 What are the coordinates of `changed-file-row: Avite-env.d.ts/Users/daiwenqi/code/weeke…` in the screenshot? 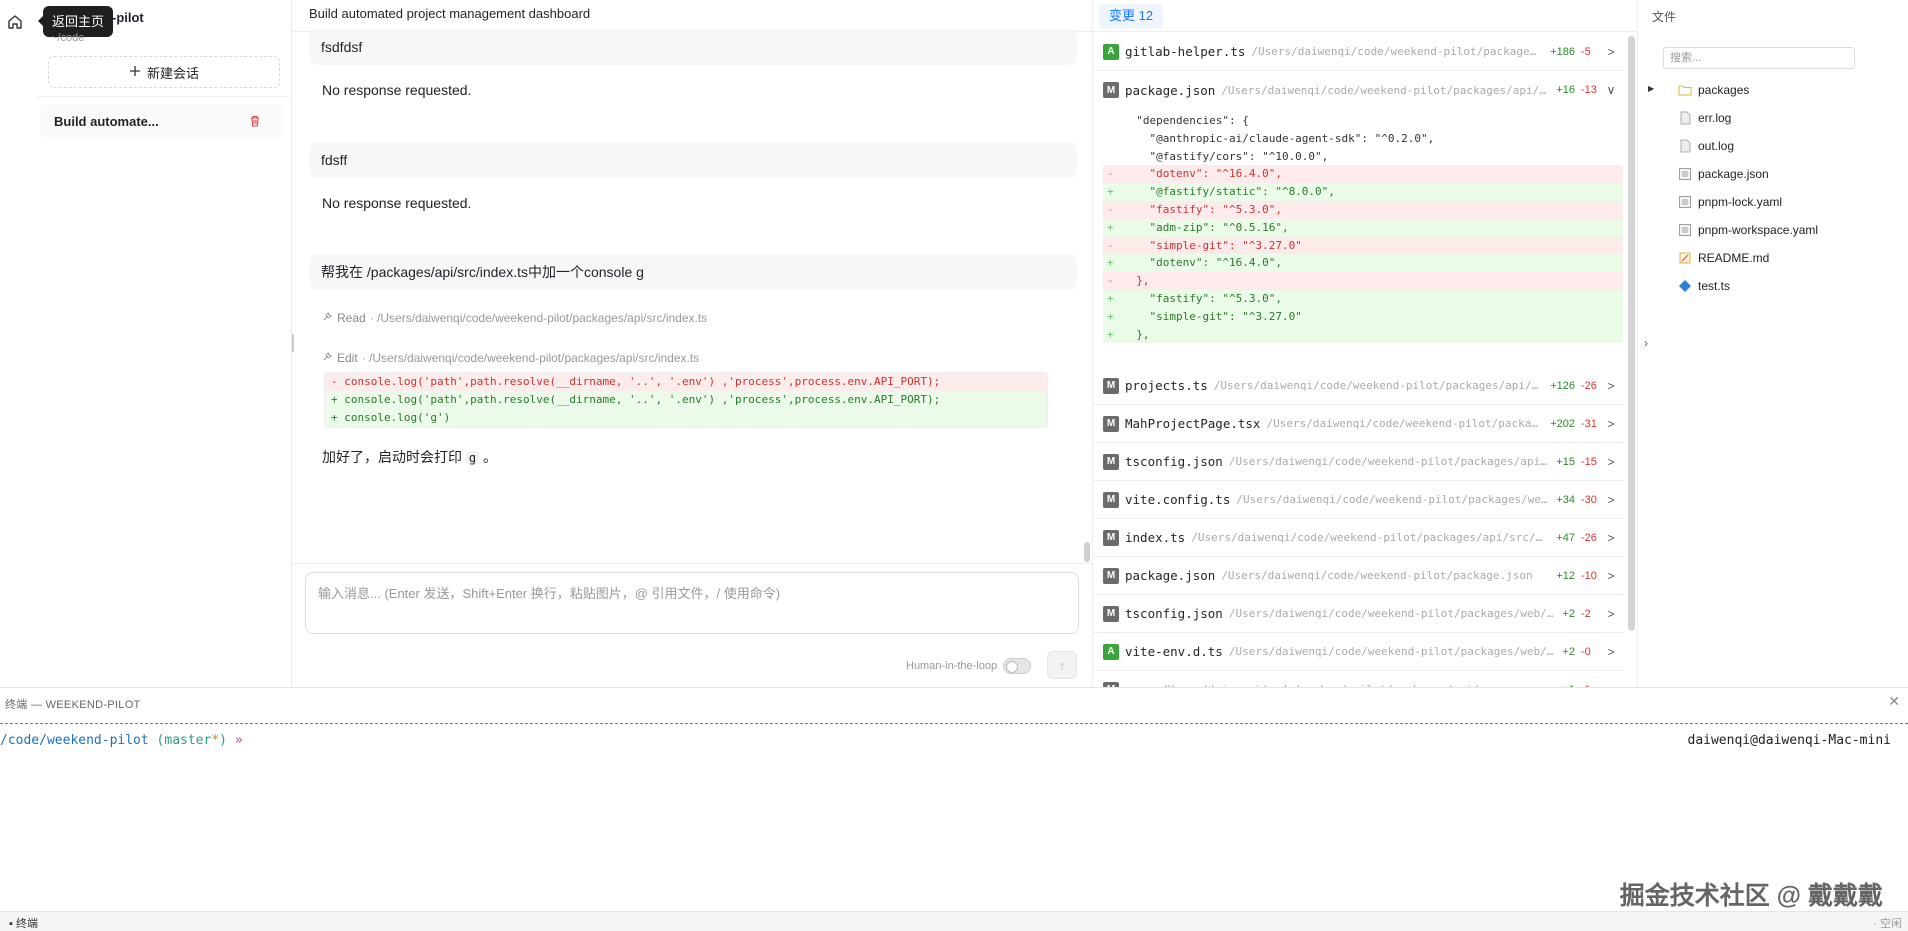 It's located at (1358, 652).